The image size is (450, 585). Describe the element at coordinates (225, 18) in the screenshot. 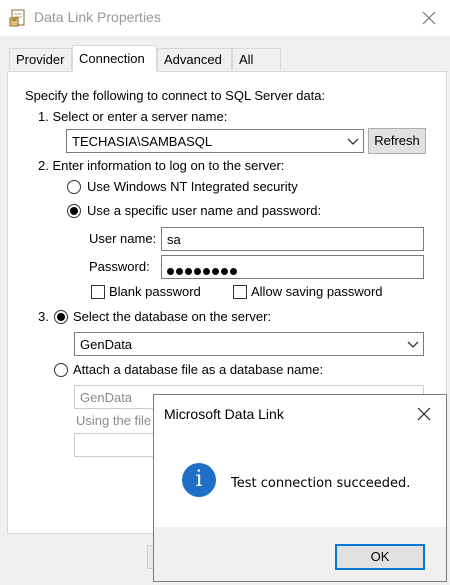

I see `title-bar: Data Link Properties` at that location.